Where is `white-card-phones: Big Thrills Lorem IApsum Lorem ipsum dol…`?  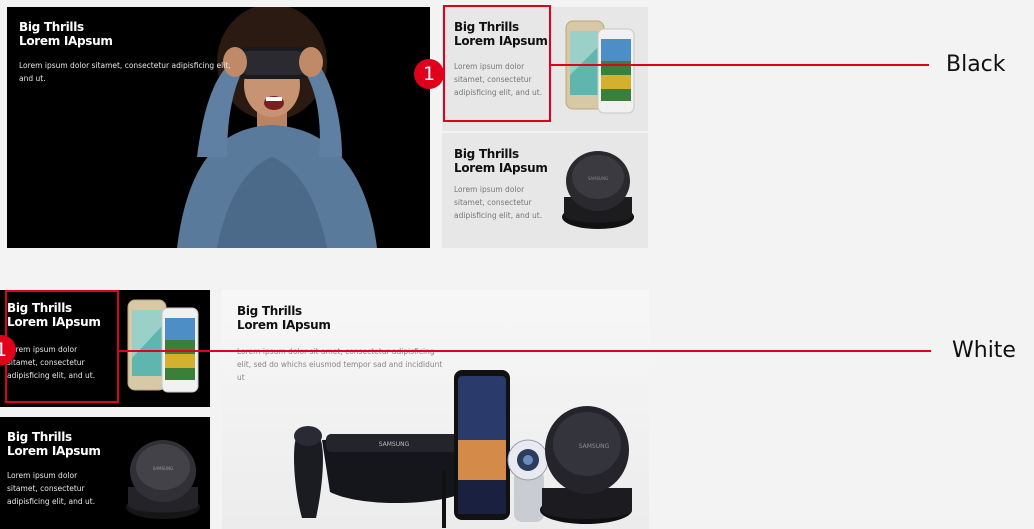
white-card-phones: Big Thrills Lorem IApsum Lorem ipsum dol… is located at coordinates (105, 348).